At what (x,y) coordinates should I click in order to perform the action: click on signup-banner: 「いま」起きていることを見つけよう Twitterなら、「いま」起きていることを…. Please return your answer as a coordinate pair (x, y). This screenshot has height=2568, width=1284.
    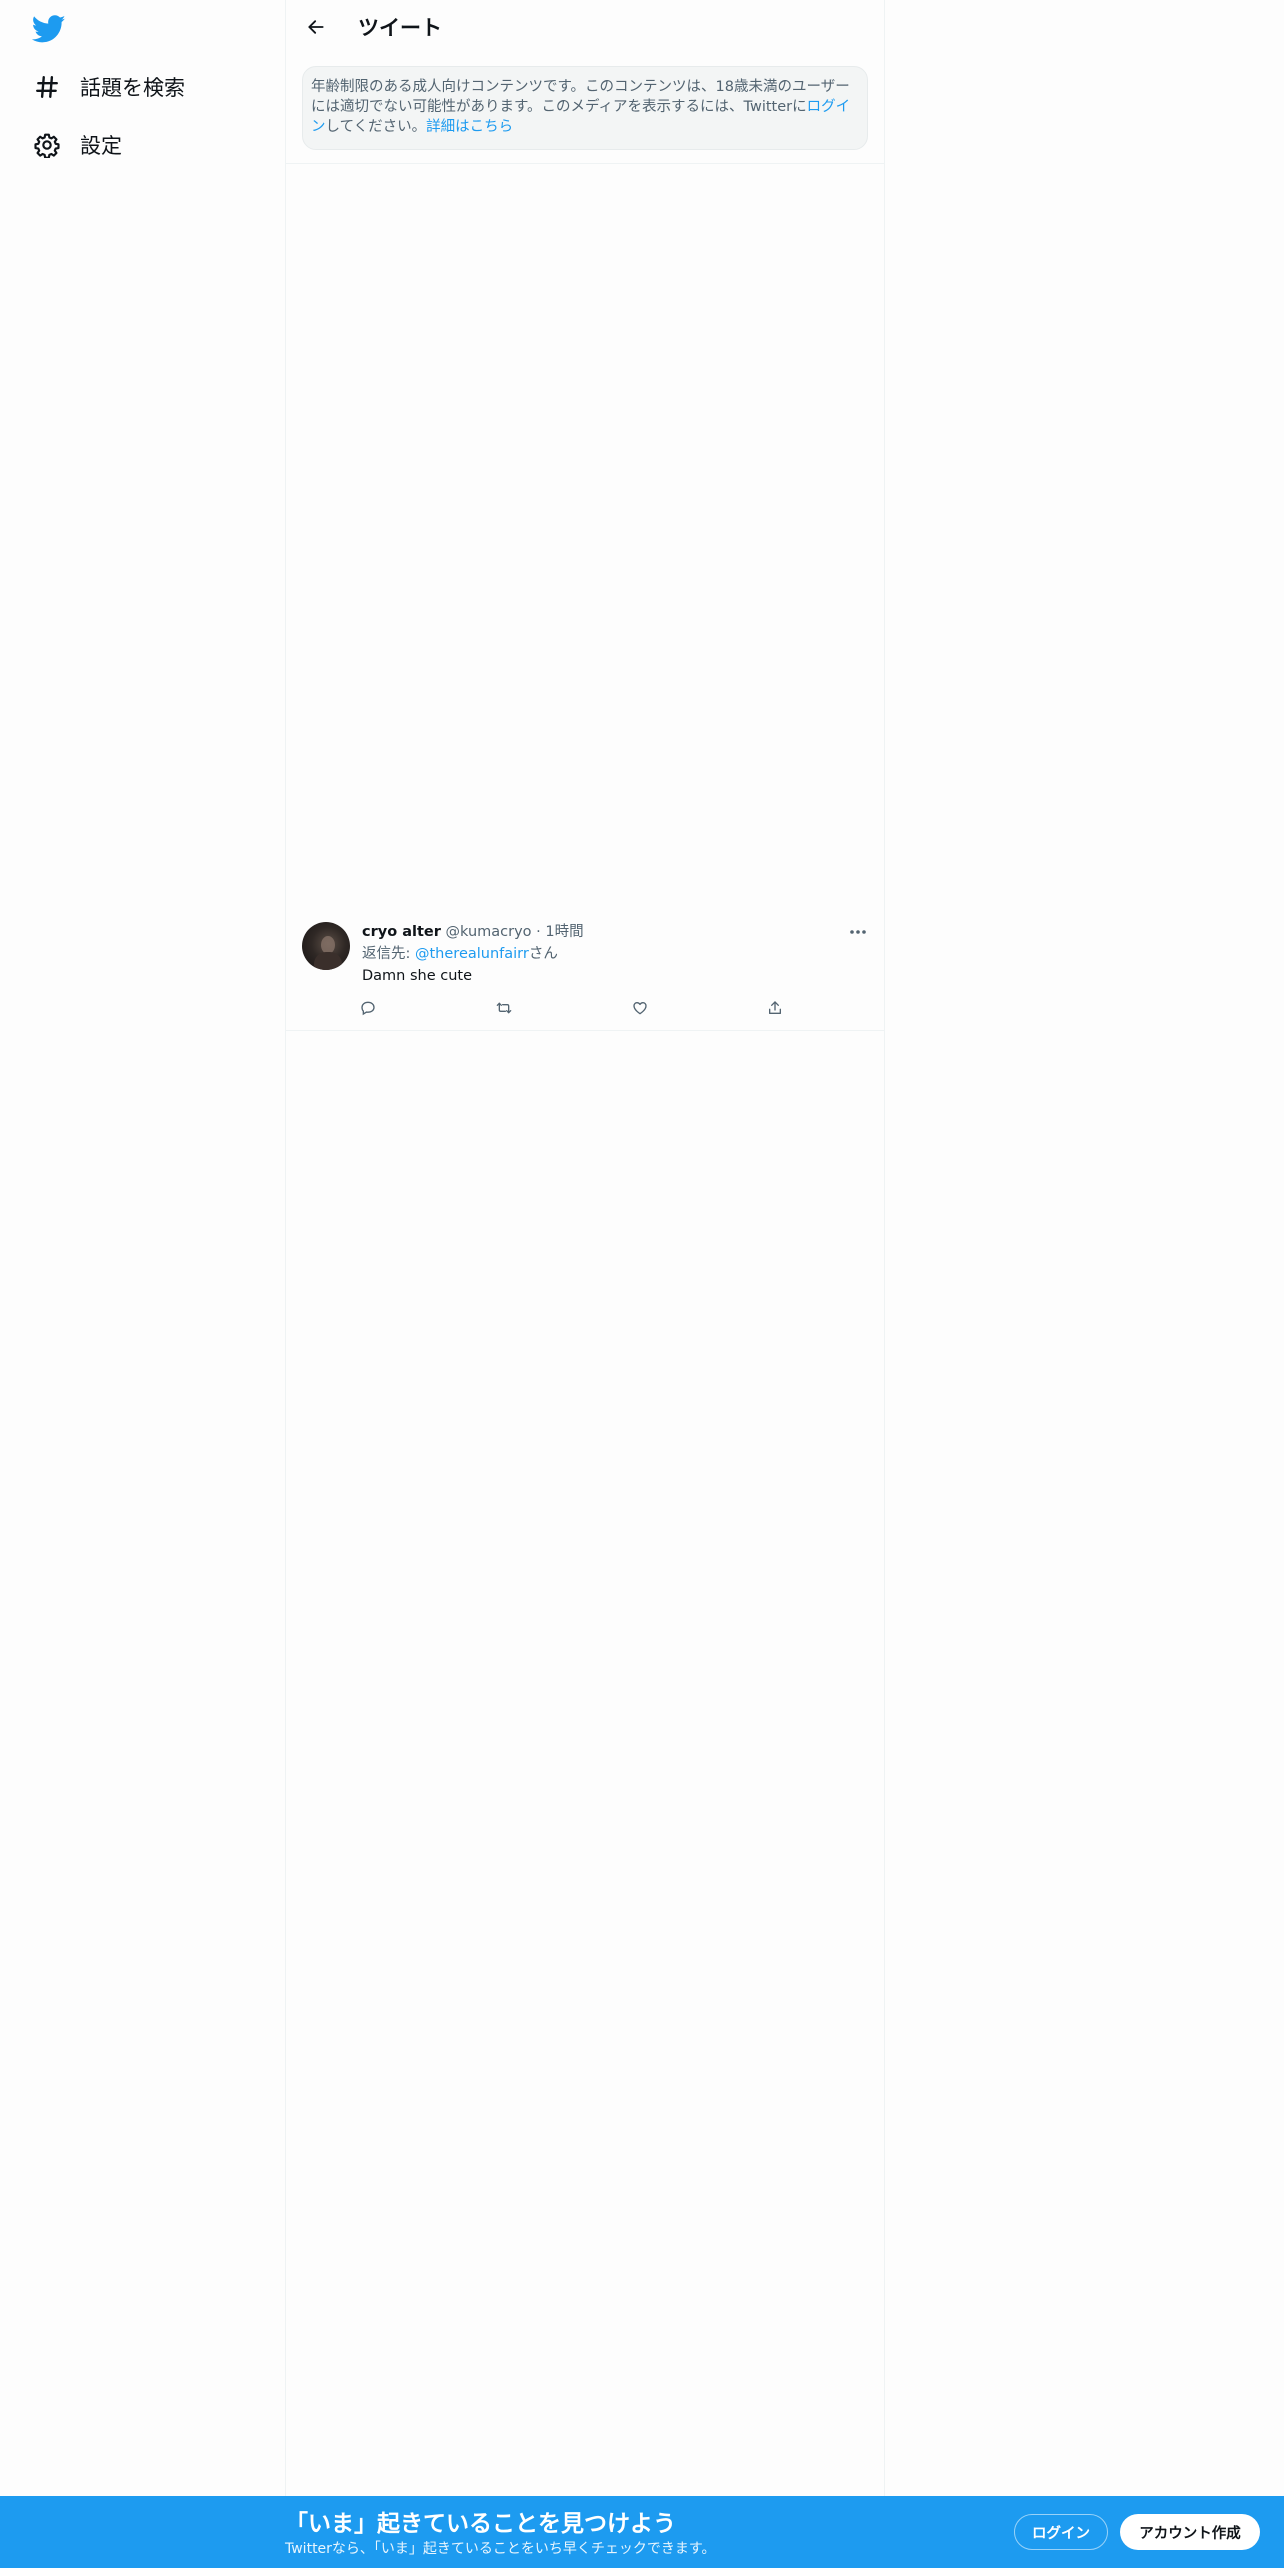
    Looking at the image, I should click on (642, 2532).